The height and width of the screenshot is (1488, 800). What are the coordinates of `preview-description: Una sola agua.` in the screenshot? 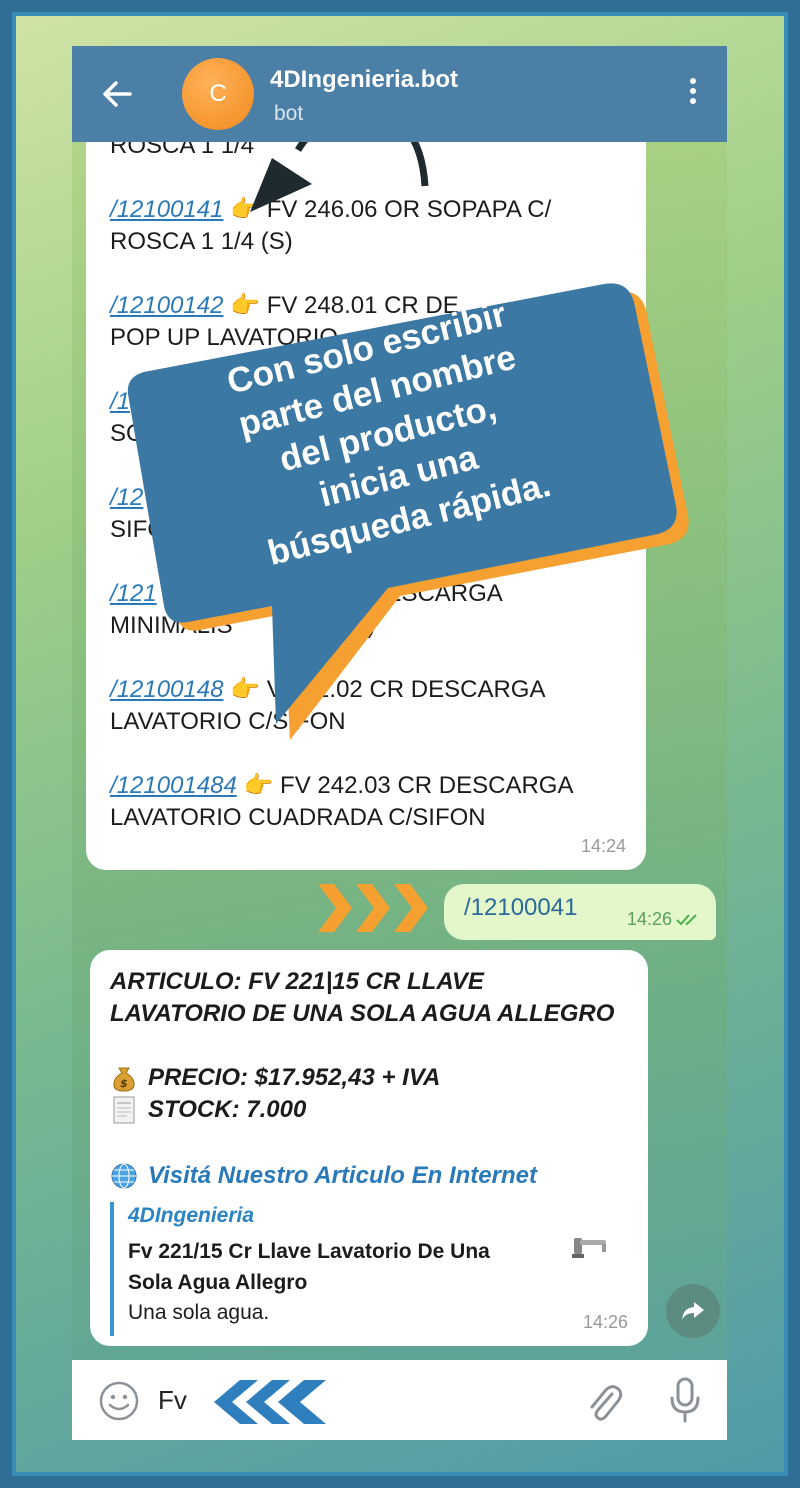 It's located at (199, 1312).